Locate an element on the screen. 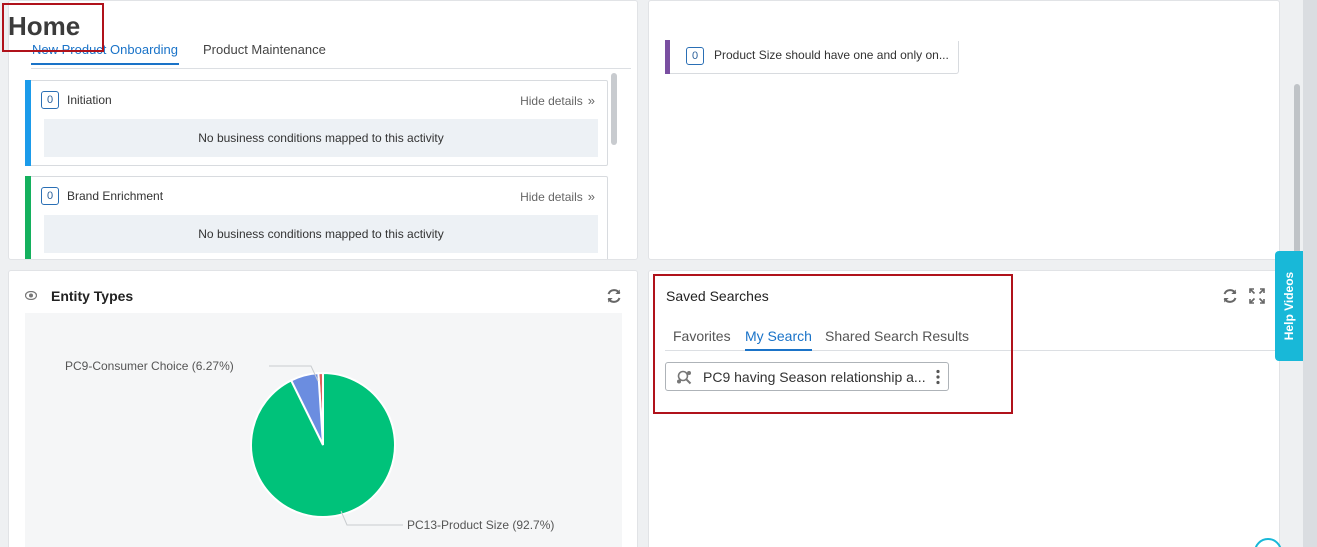 The image size is (1317, 547). annotation-box-saved-searches is located at coordinates (833, 344).